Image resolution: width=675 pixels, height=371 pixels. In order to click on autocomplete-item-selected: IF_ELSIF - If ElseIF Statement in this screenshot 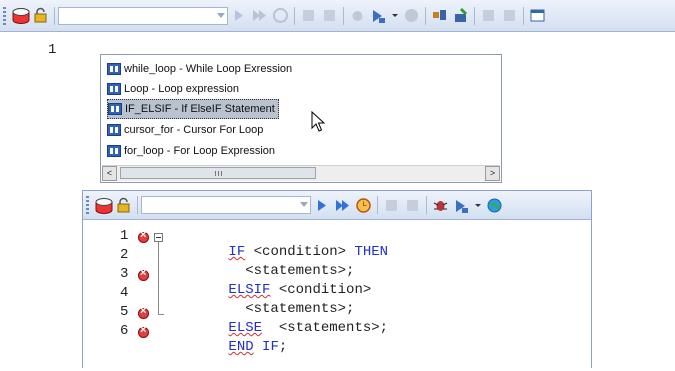, I will do `click(193, 109)`.